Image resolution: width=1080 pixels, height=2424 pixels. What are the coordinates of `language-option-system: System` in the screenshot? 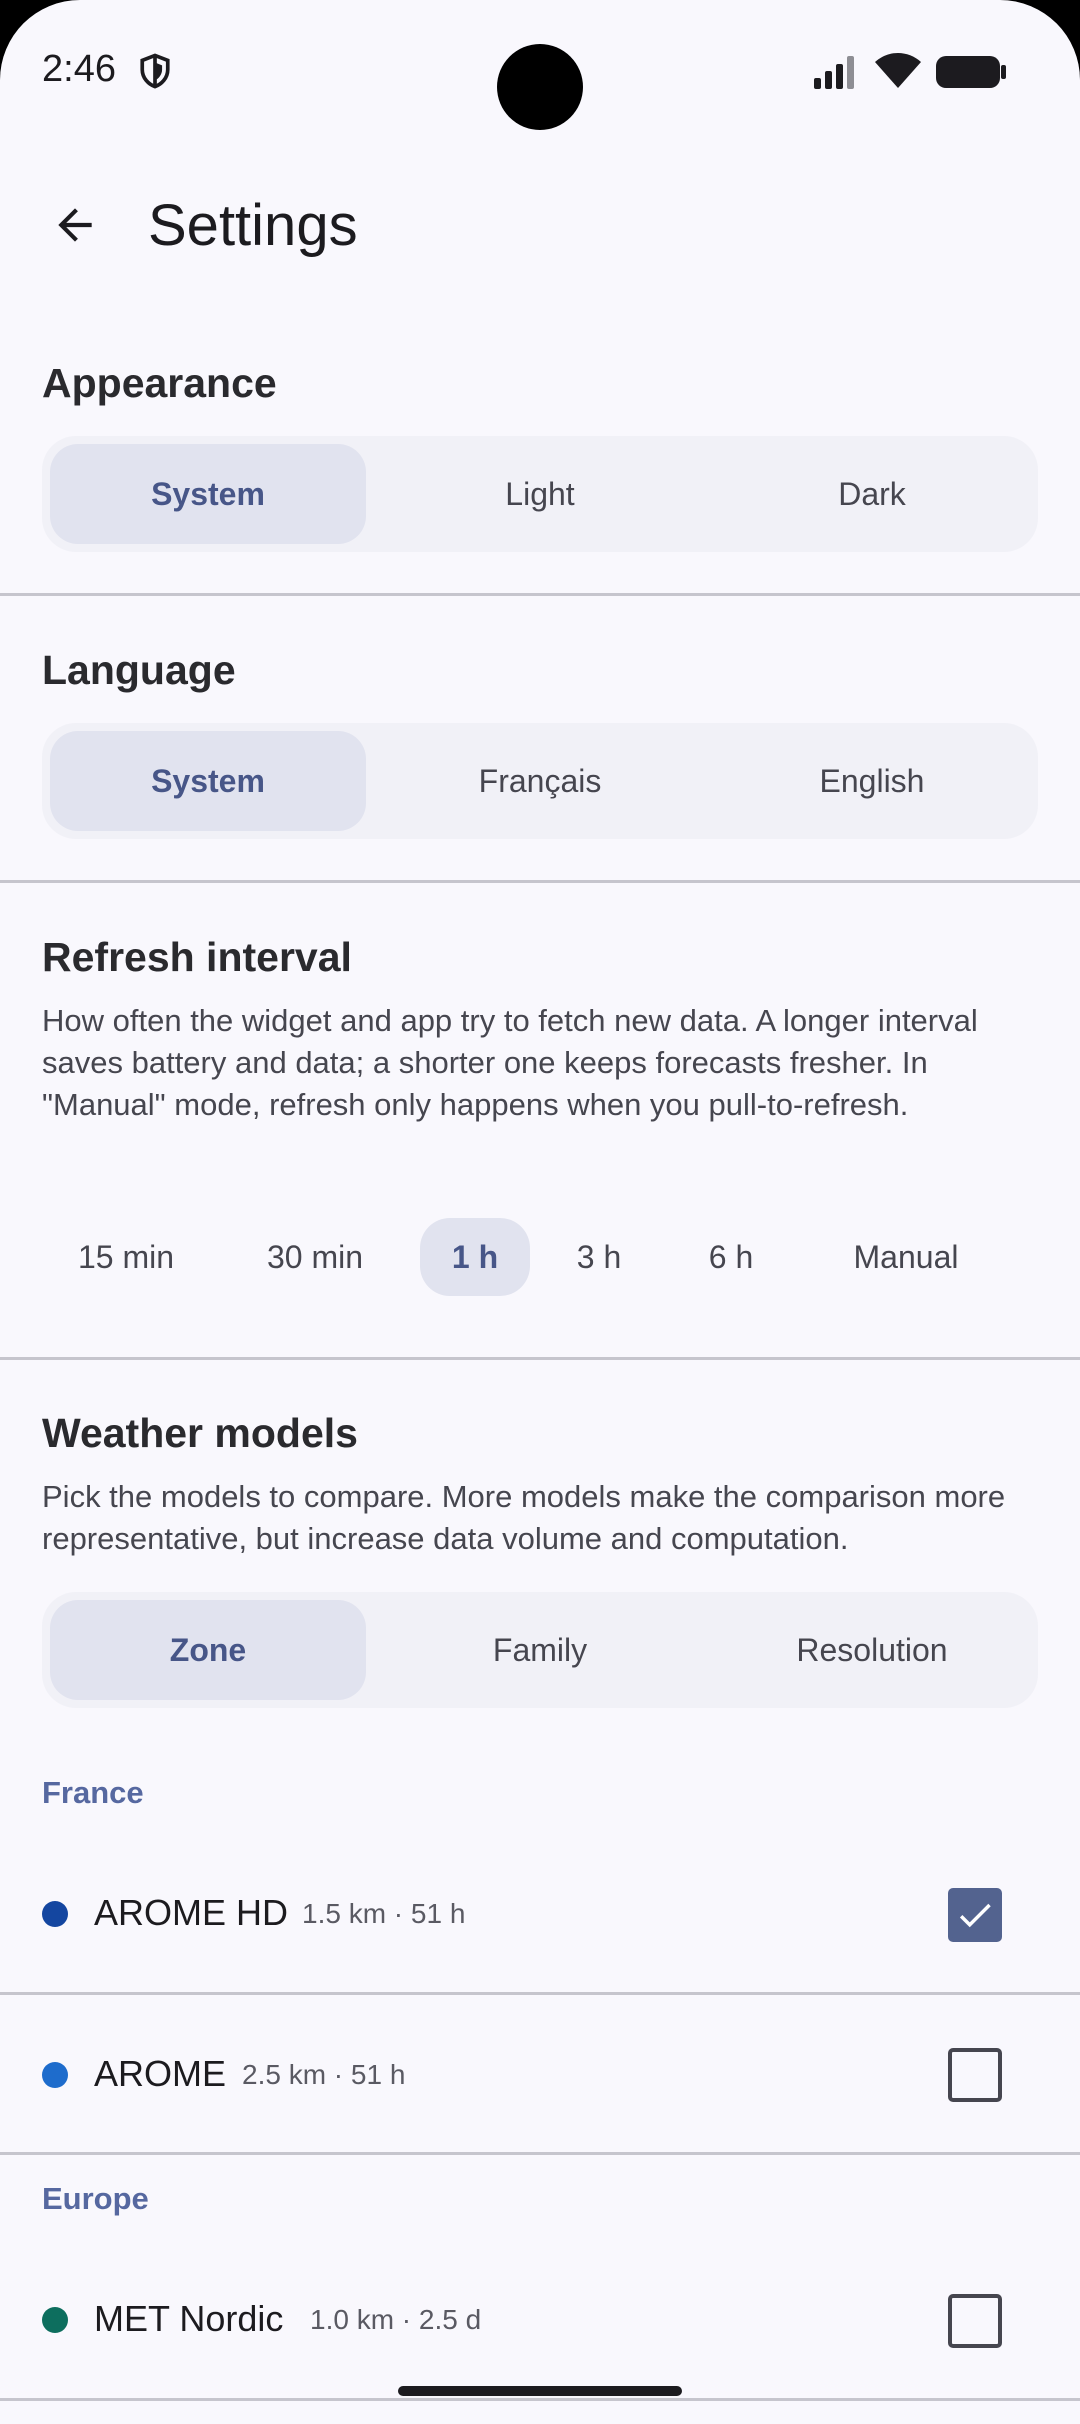 It's located at (208, 781).